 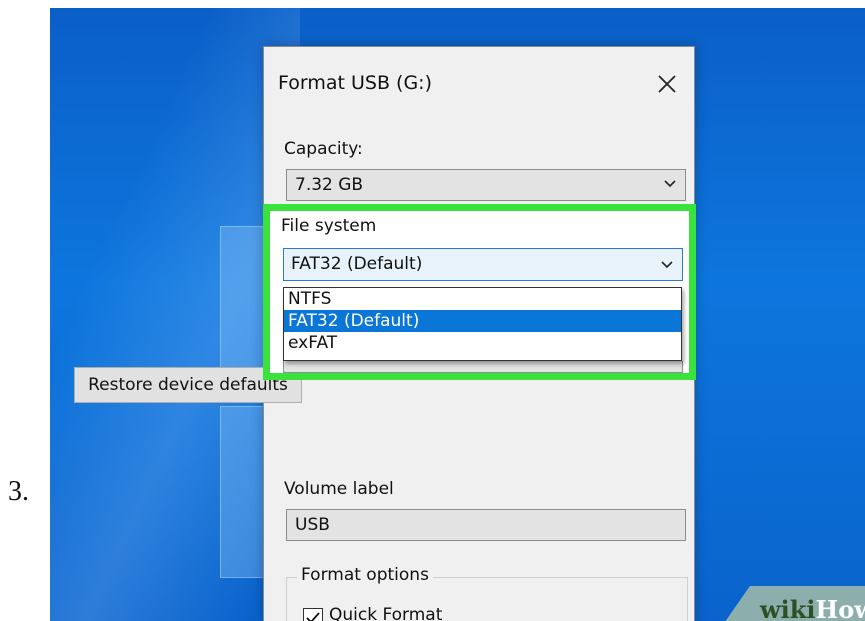 I want to click on quick-format-checkbox, so click(x=313, y=614).